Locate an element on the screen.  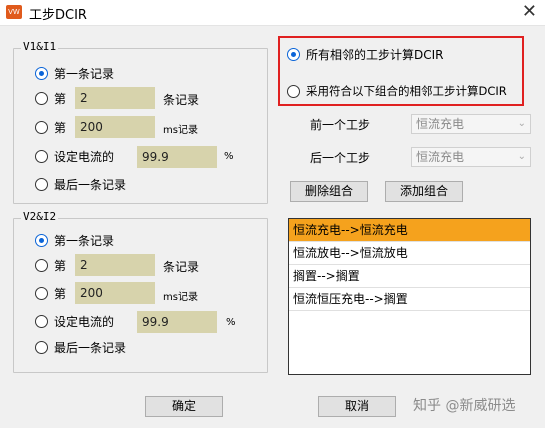
g2-option-current-label: 设定电流的 is located at coordinates (84, 321).